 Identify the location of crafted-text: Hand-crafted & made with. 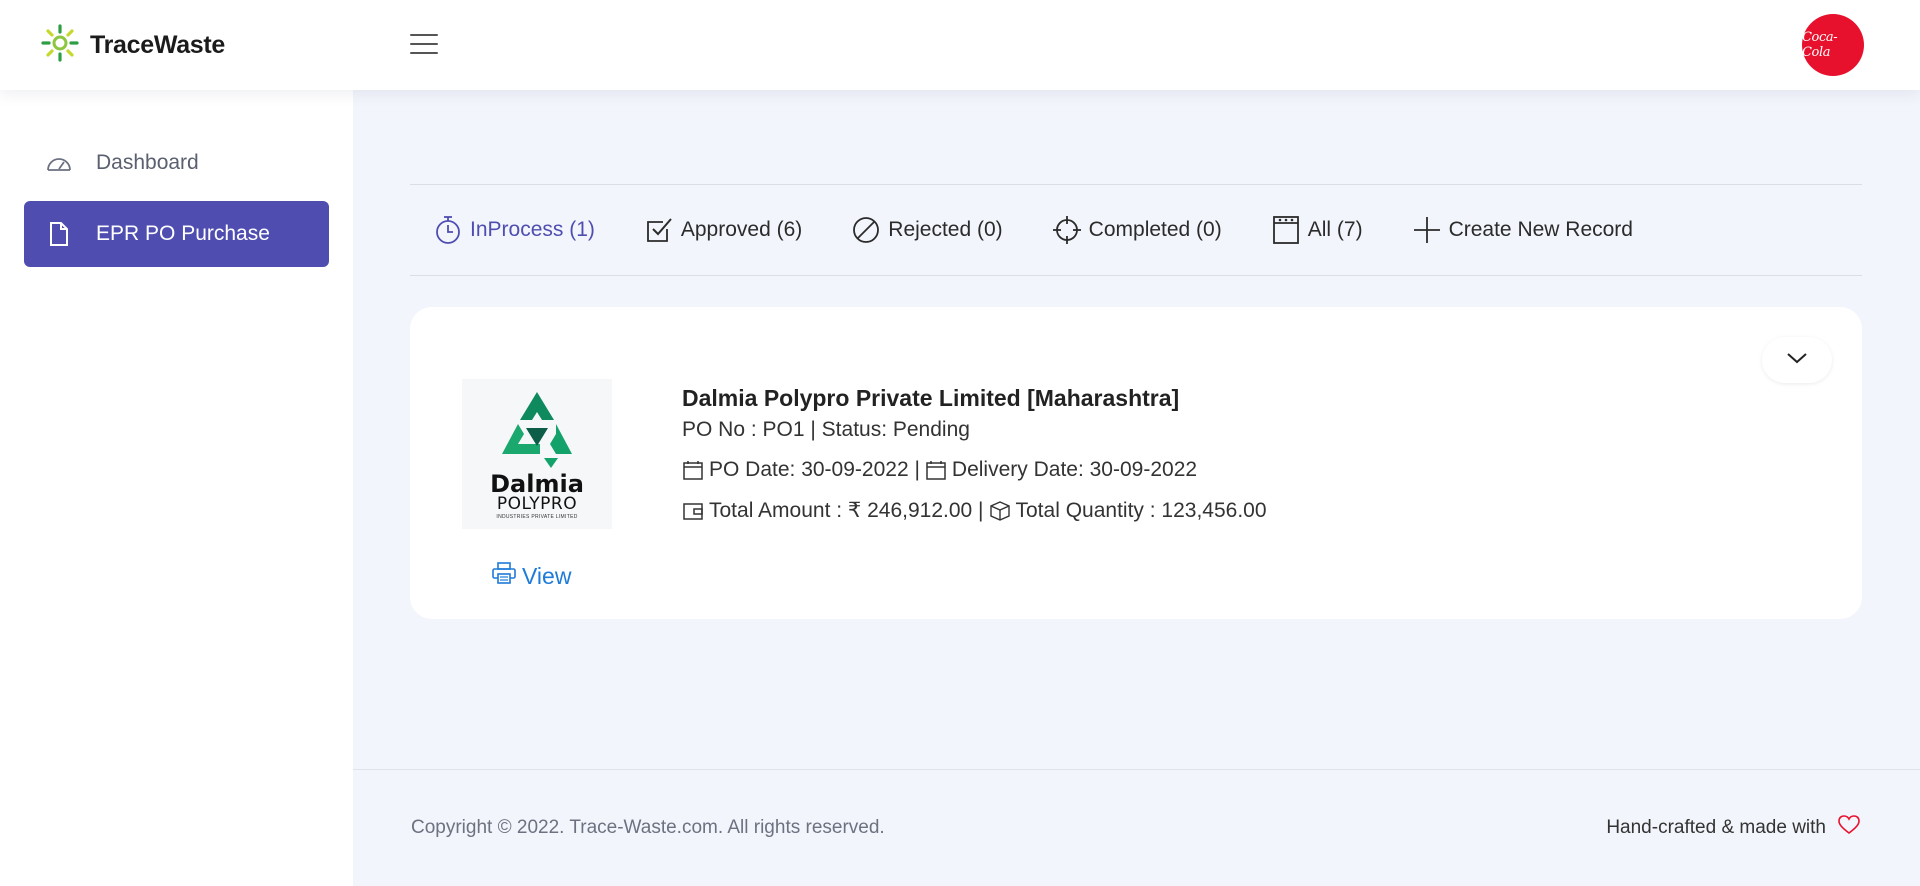
(1716, 827).